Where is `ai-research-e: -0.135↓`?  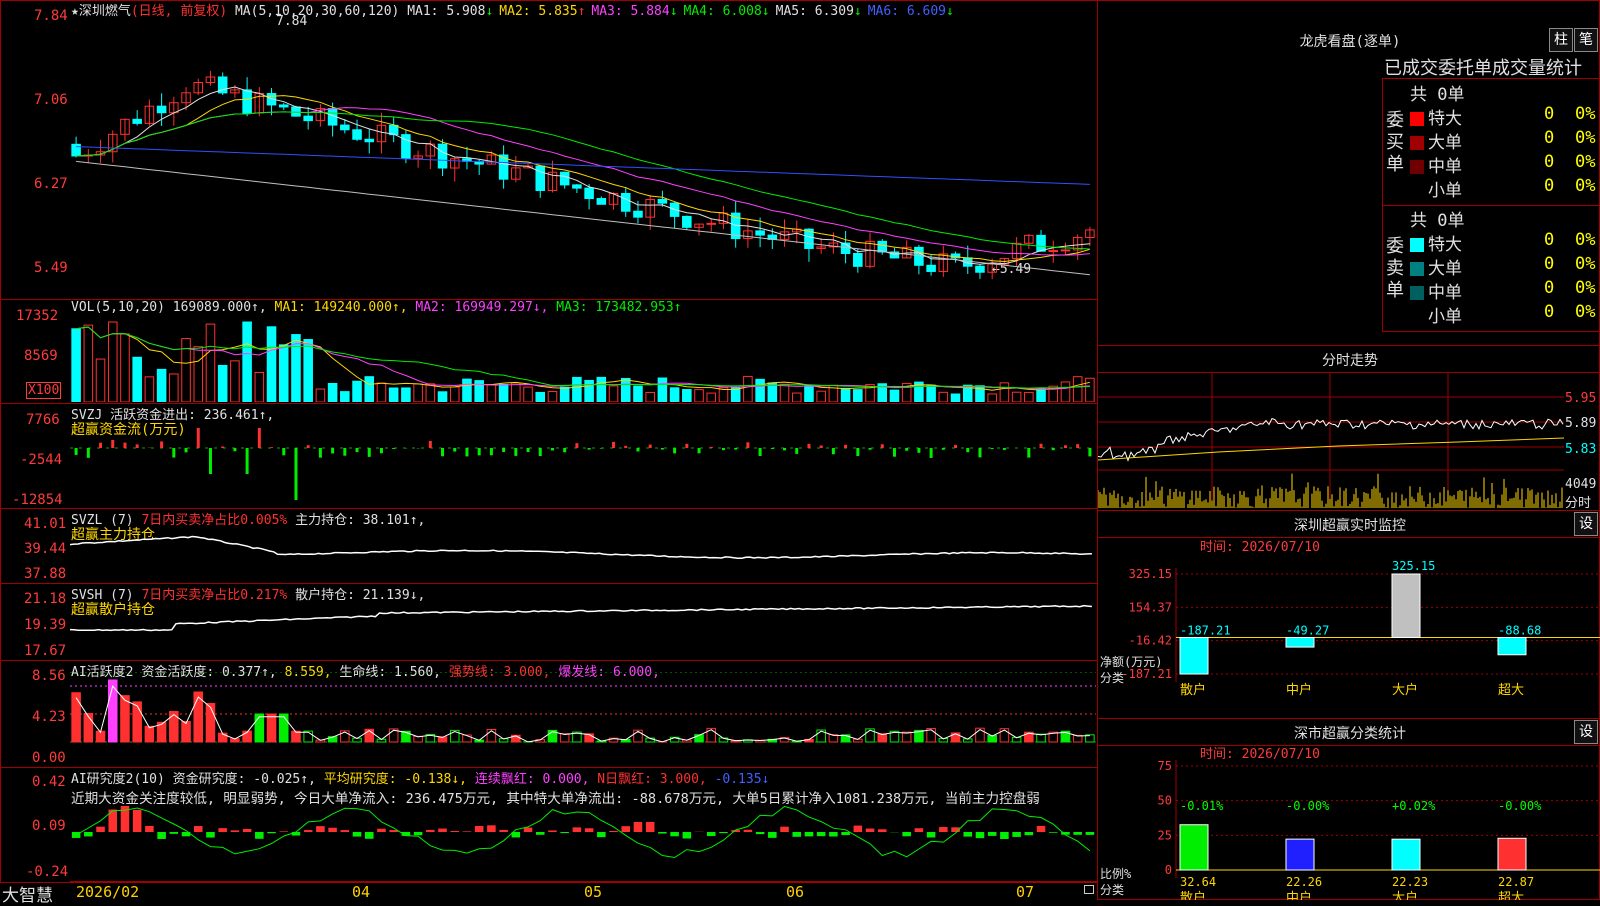 ai-research-e: -0.135↓ is located at coordinates (742, 779).